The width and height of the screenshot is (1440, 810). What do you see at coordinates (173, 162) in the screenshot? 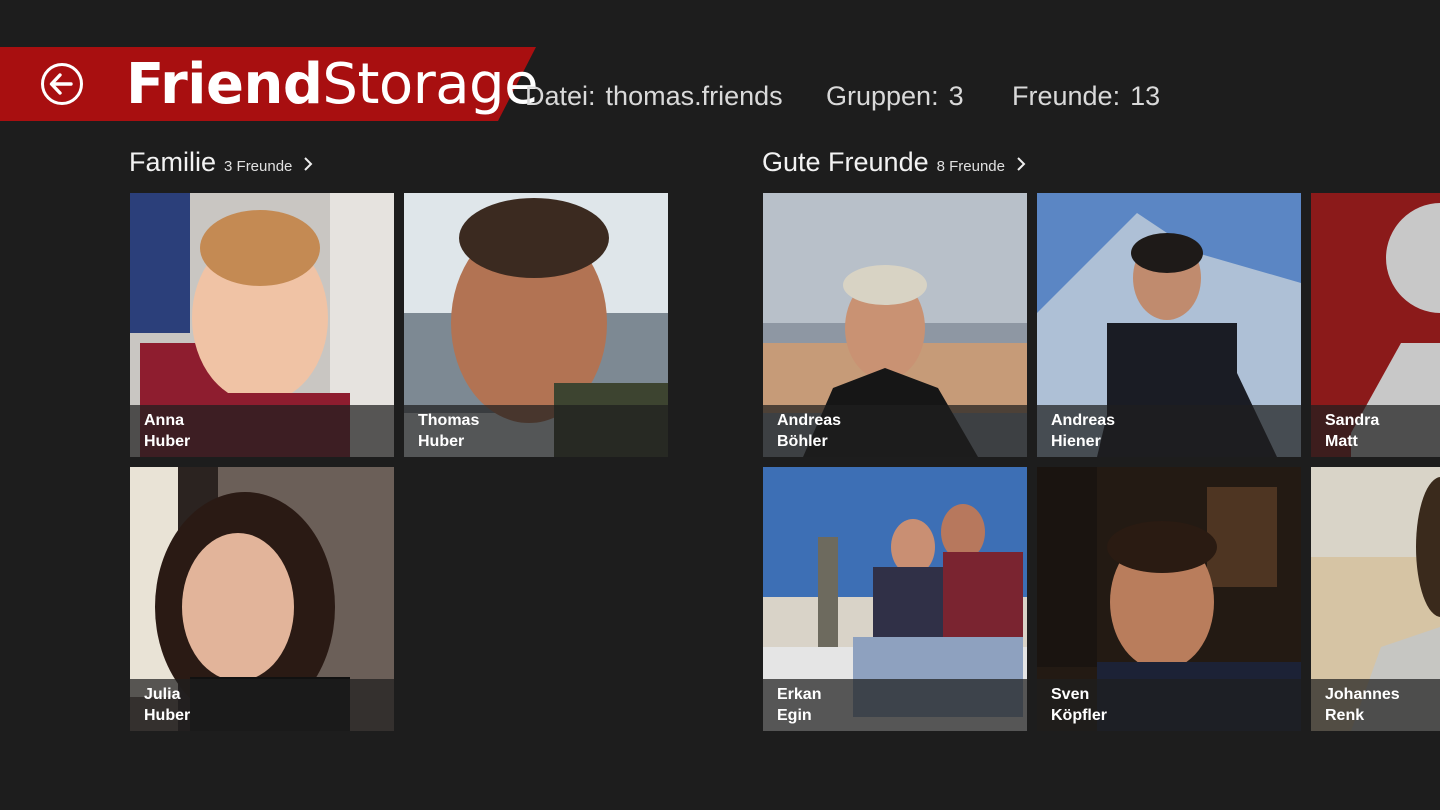
I see `group-title: Familie` at bounding box center [173, 162].